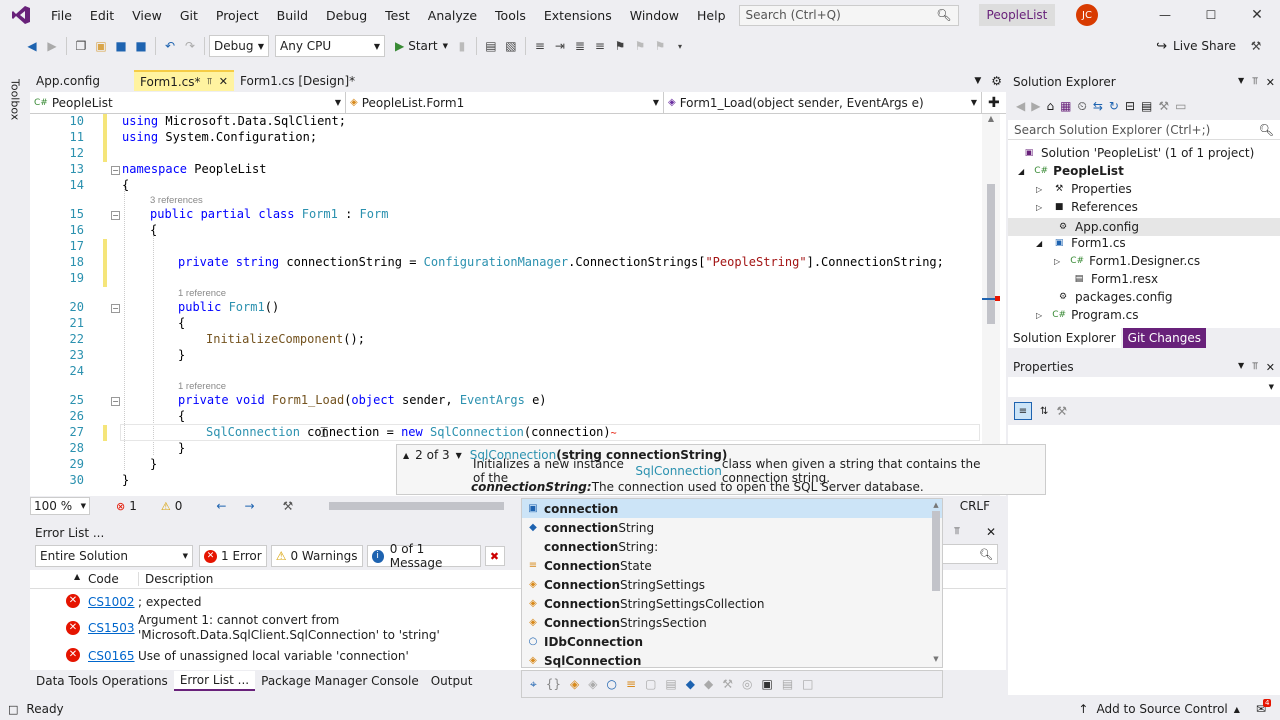 Image resolution: width=1280 pixels, height=720 pixels. I want to click on cleanup-icon: ⚒, so click(288, 506).